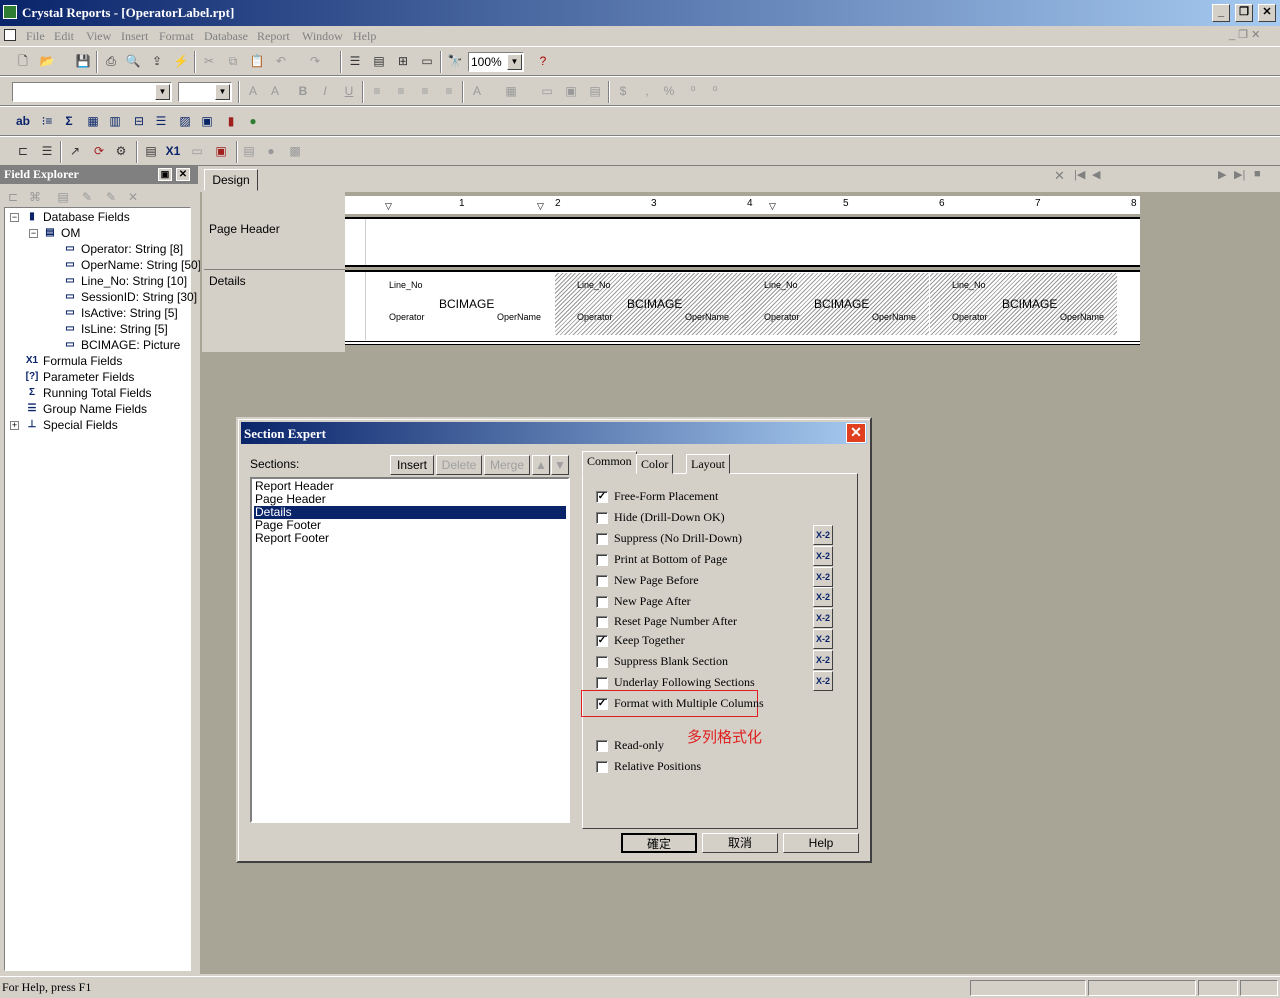 Image resolution: width=1280 pixels, height=998 pixels. I want to click on format-painter-icon: ▣, so click(221, 151).